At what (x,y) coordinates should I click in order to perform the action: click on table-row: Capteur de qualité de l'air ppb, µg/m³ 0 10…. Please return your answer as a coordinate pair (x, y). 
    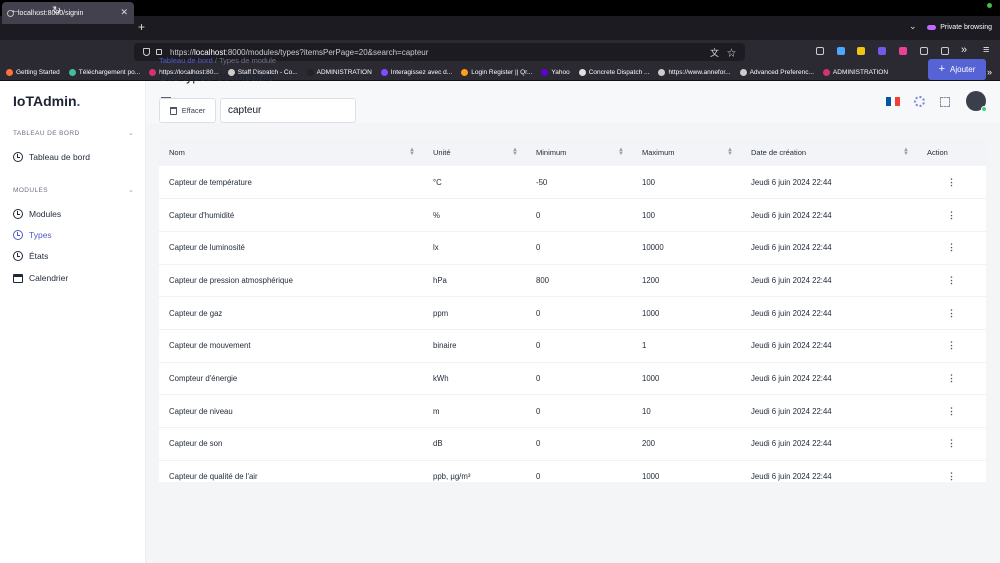
    Looking at the image, I should click on (572, 471).